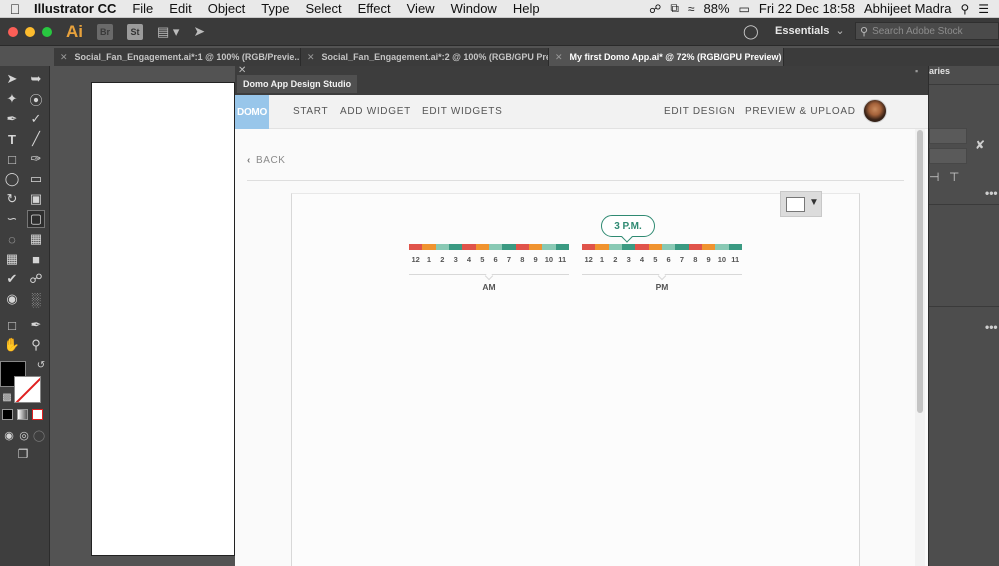 The width and height of the screenshot is (999, 566). What do you see at coordinates (37, 414) in the screenshot?
I see `none-mode-icon` at bounding box center [37, 414].